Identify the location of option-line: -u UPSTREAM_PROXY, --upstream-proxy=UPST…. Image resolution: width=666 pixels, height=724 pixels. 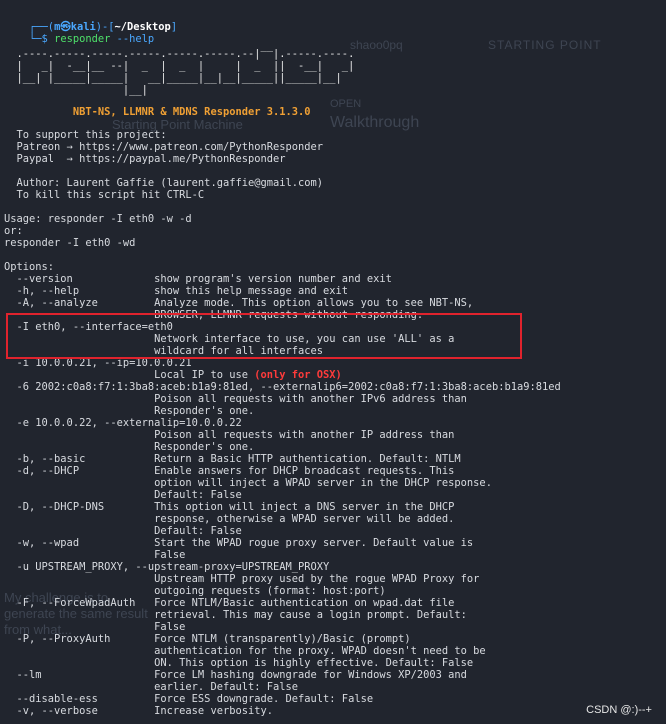
(167, 567).